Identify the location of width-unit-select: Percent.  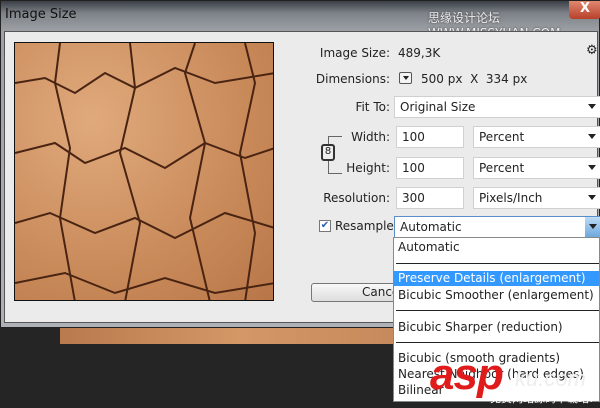
(536, 137).